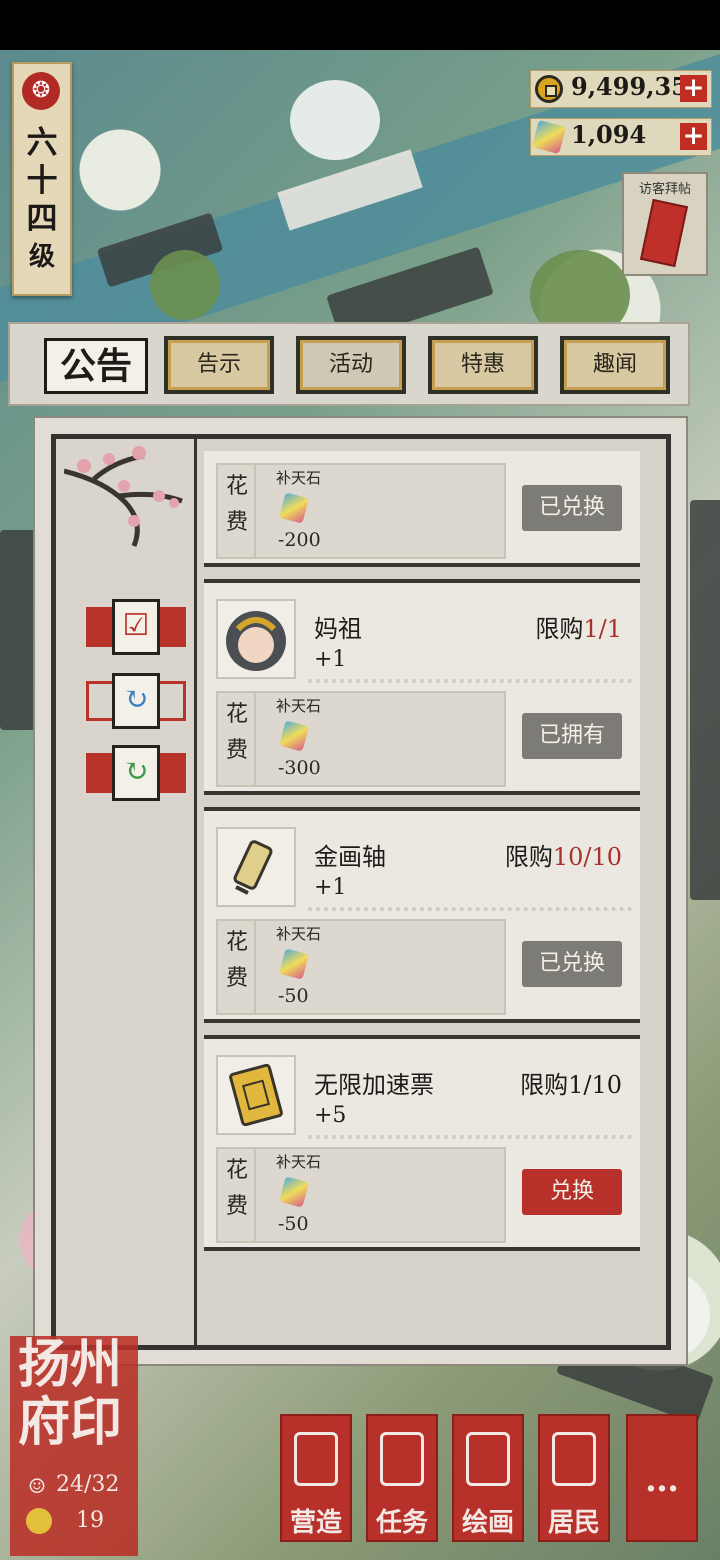  I want to click on status-bar, so click(360, 25).